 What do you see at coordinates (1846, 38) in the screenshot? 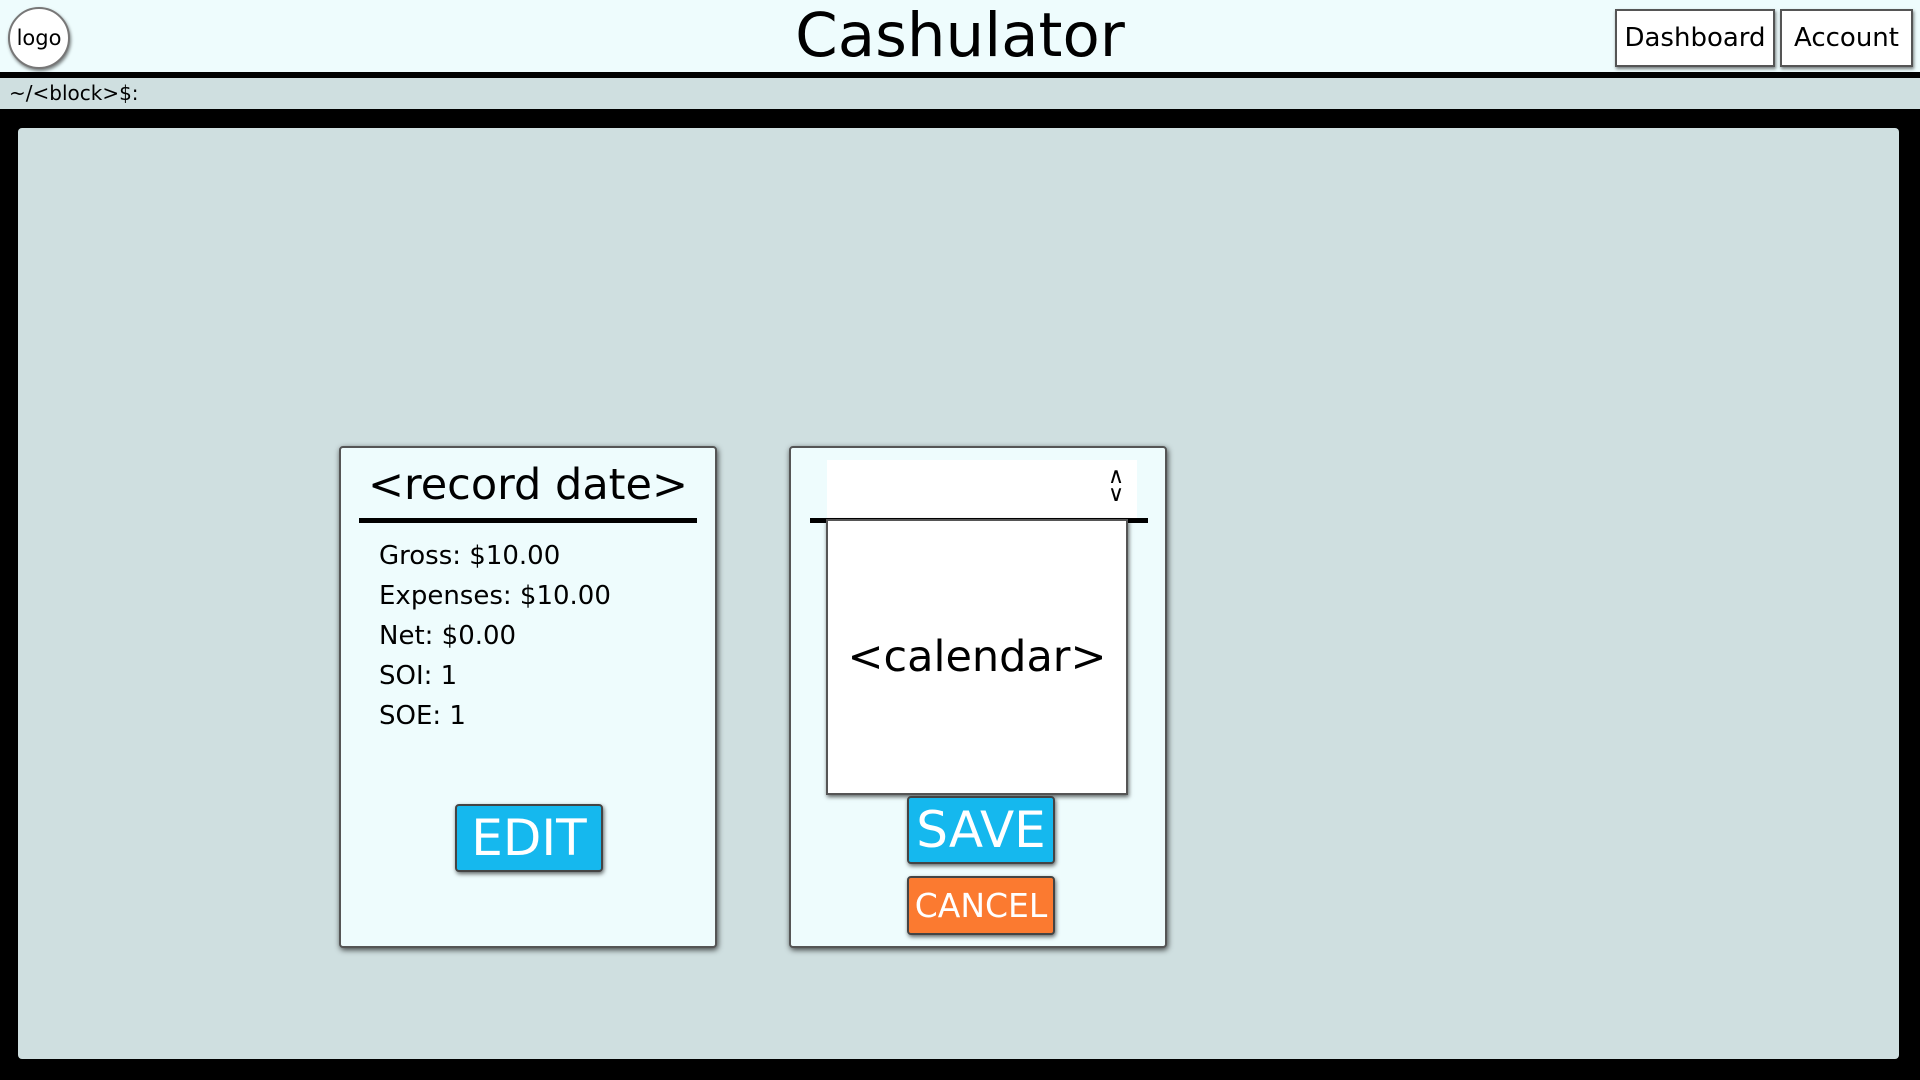
I see `account-button: Account` at bounding box center [1846, 38].